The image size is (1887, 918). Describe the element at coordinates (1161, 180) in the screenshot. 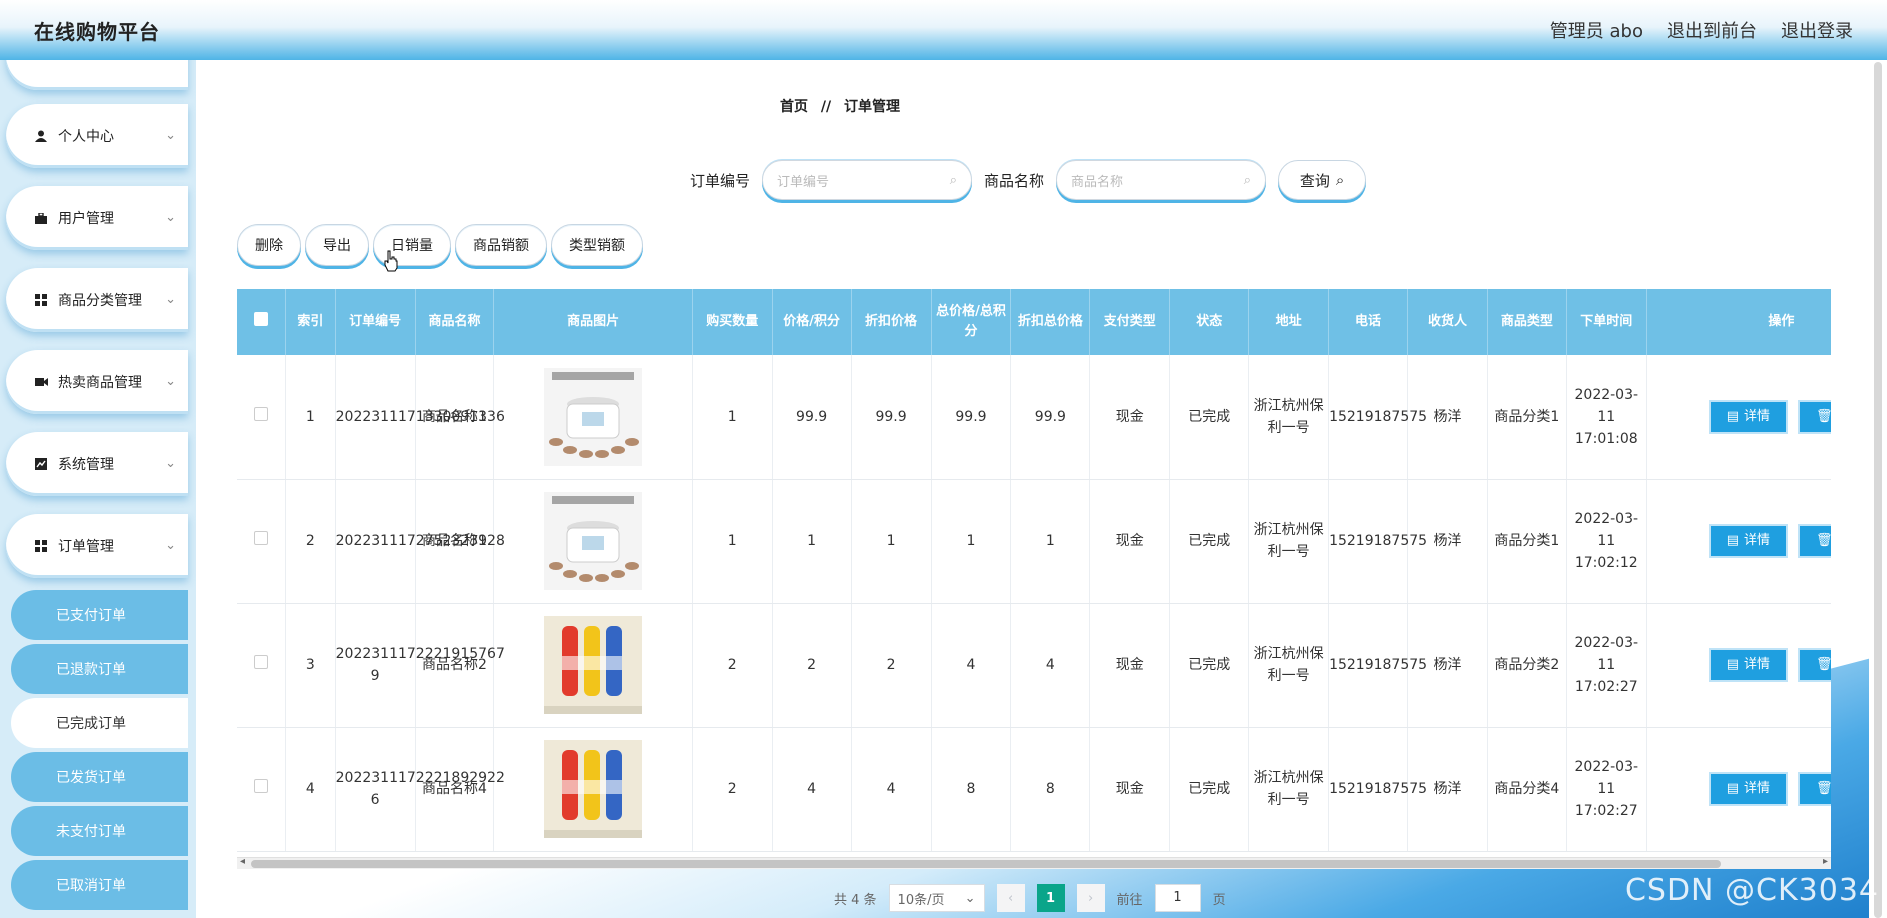

I see `product-name-input: 商品名称 ⌕` at that location.